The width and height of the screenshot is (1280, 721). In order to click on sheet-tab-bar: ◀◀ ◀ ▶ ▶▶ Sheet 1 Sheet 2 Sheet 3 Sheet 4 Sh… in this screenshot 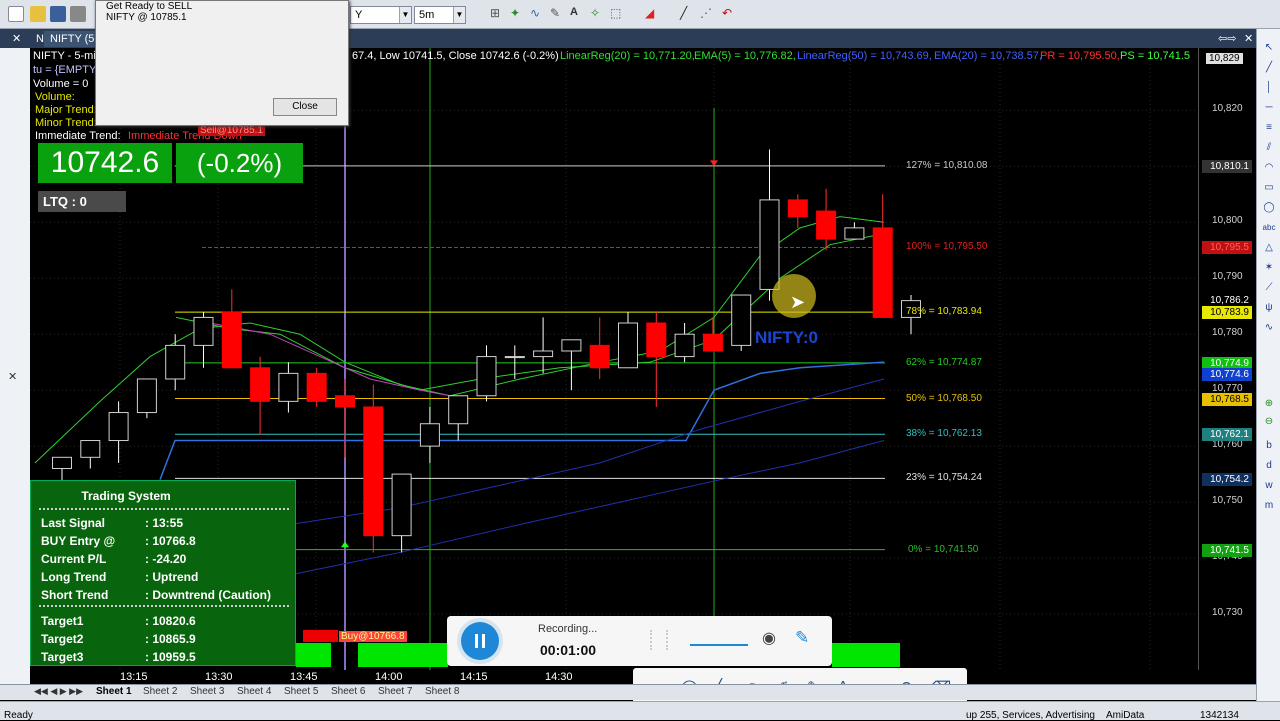, I will do `click(628, 692)`.